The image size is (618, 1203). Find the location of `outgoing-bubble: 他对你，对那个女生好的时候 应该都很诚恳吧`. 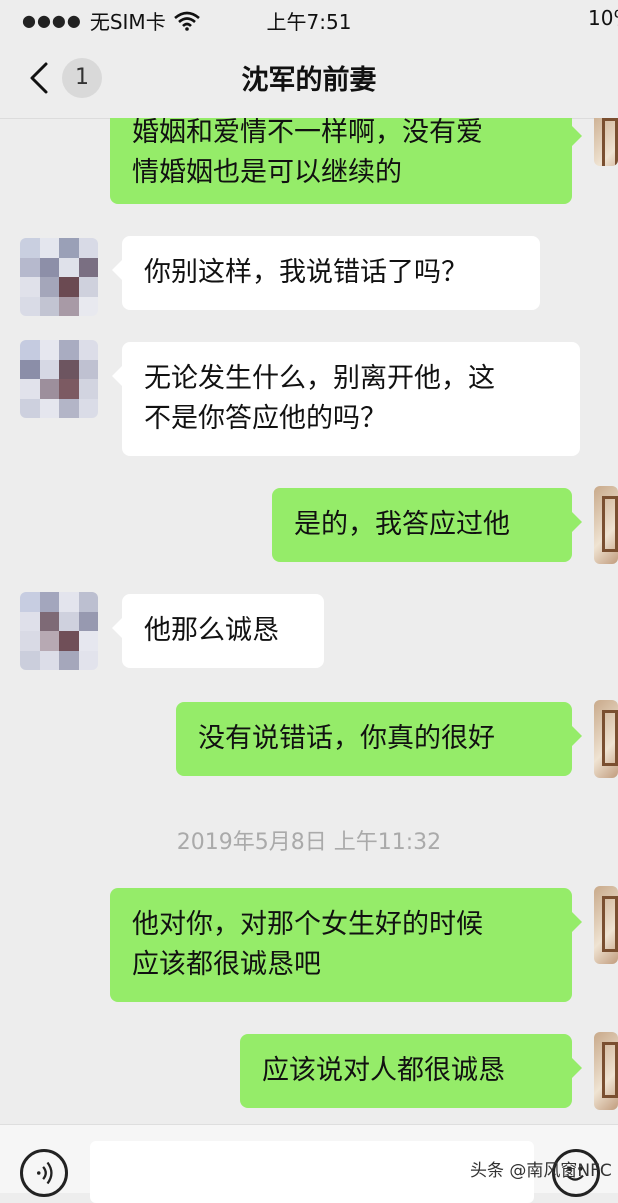

outgoing-bubble: 他对你，对那个女生好的时候 应该都很诚恳吧 is located at coordinates (346, 945).